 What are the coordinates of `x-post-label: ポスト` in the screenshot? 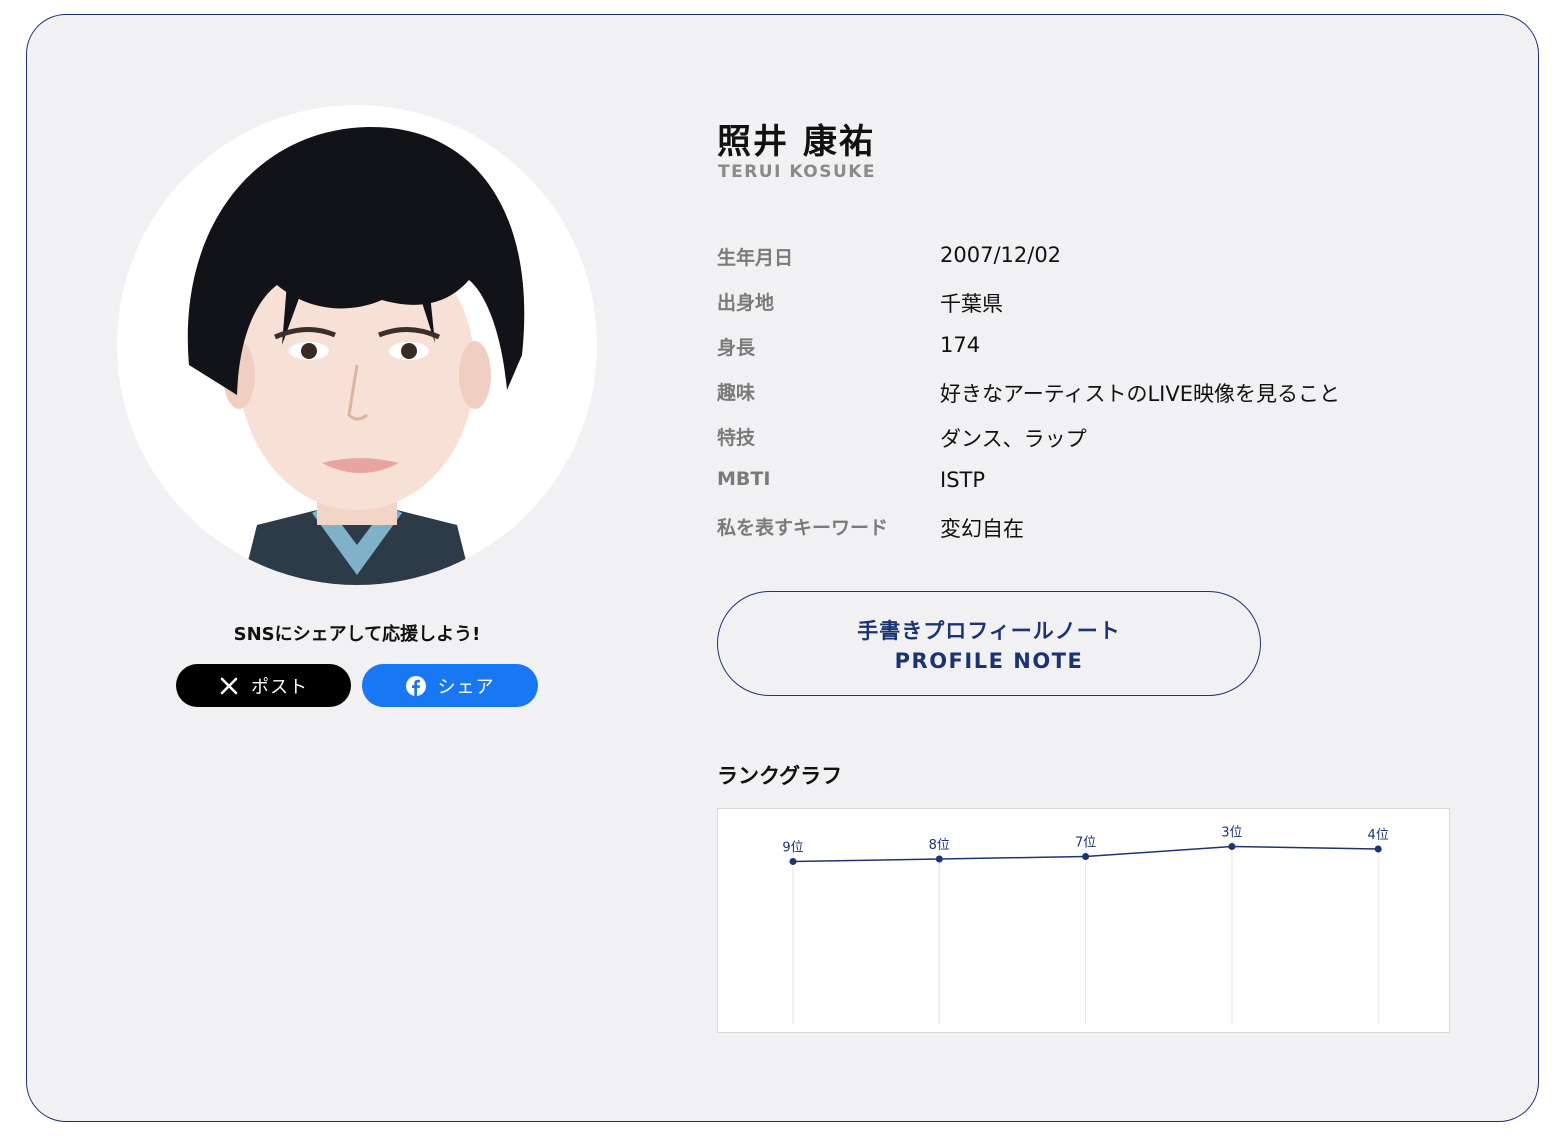 It's located at (279, 687).